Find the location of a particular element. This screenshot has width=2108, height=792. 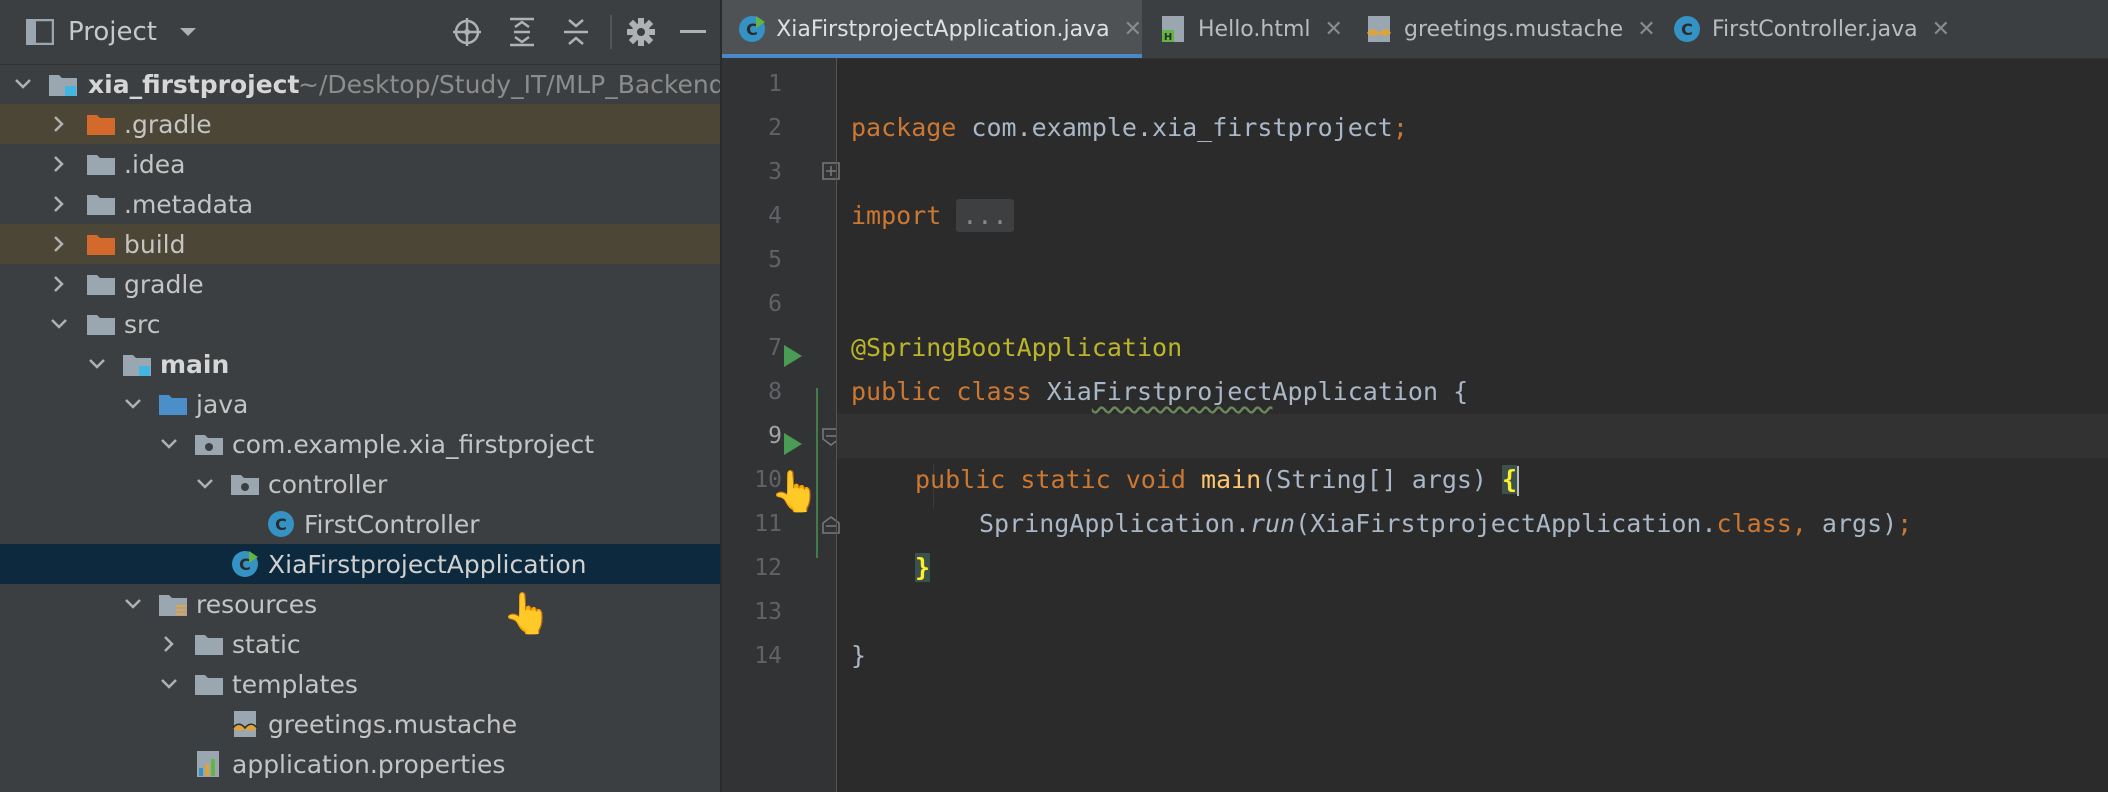

project-view-icon is located at coordinates (40, 32).